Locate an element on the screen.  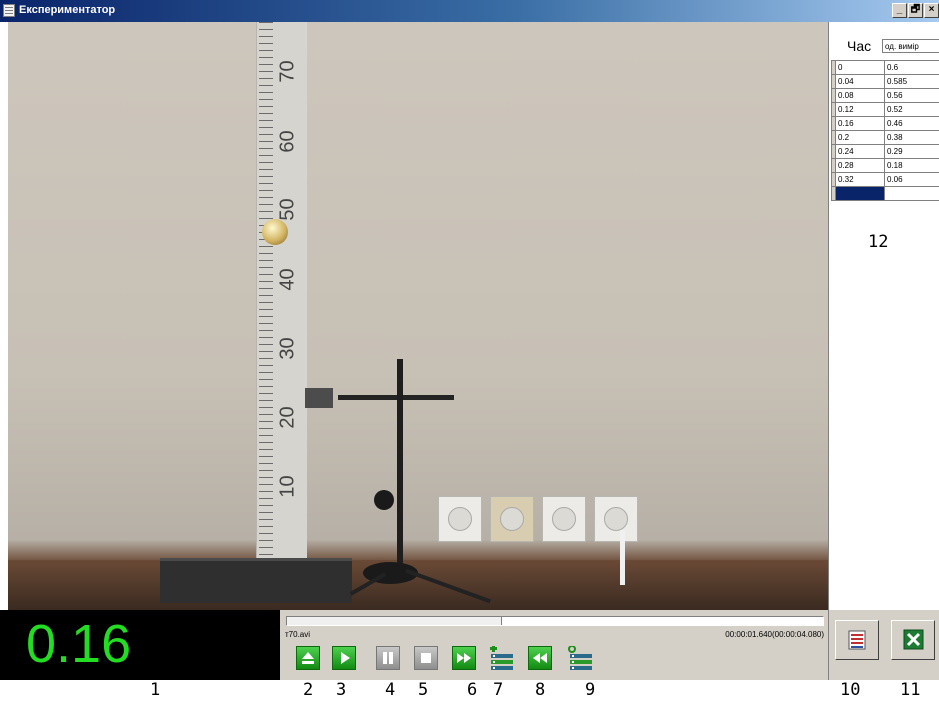
stop-button is located at coordinates (426, 658).